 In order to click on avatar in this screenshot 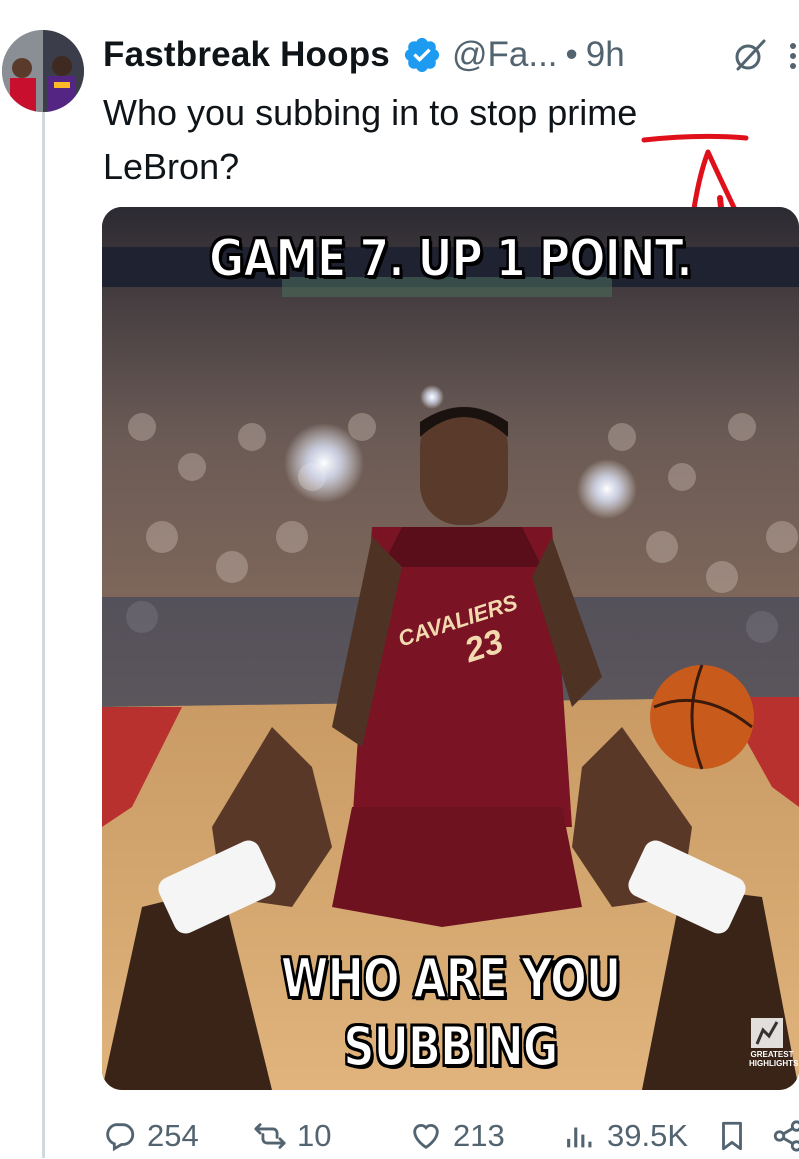, I will do `click(43, 71)`.